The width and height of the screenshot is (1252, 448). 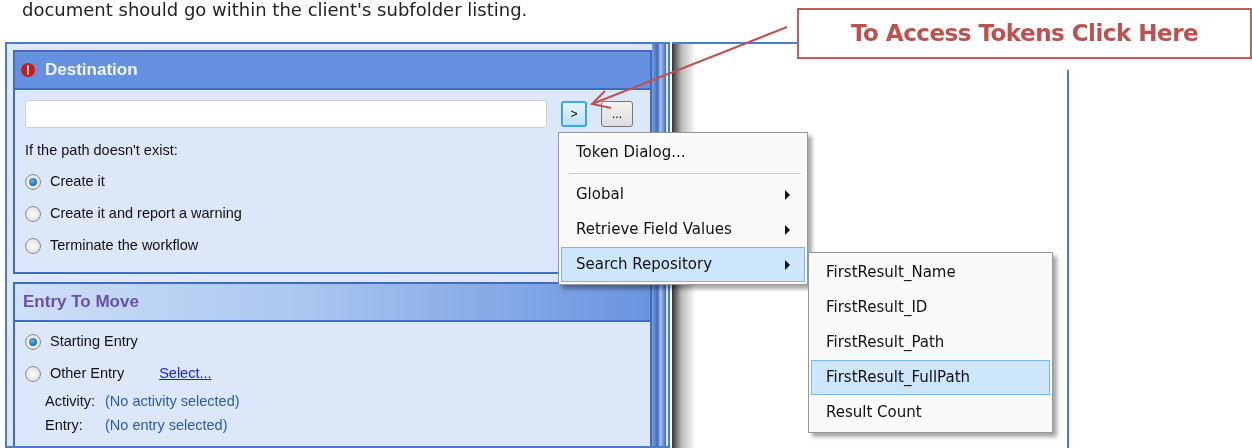 I want to click on menu-item: FirstResult_Path, so click(x=930, y=342).